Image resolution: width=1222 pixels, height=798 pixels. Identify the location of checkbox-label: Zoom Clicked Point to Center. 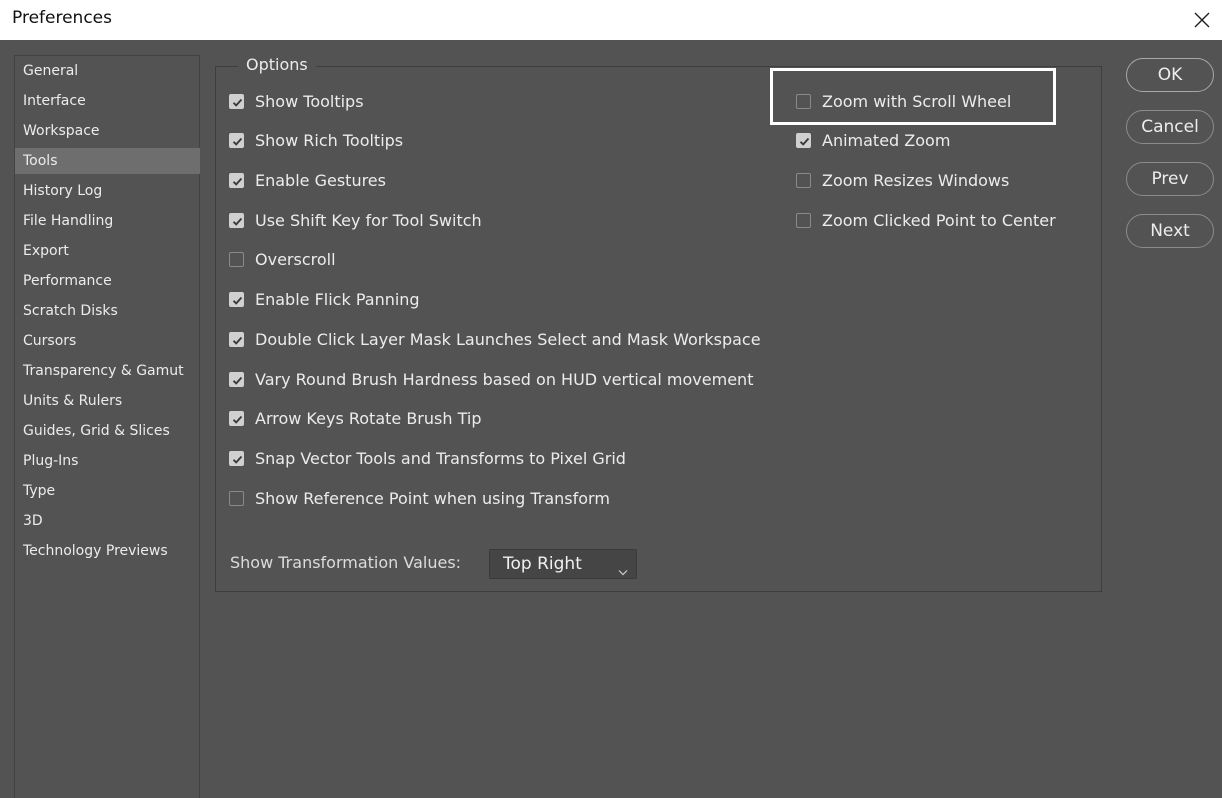
(939, 220).